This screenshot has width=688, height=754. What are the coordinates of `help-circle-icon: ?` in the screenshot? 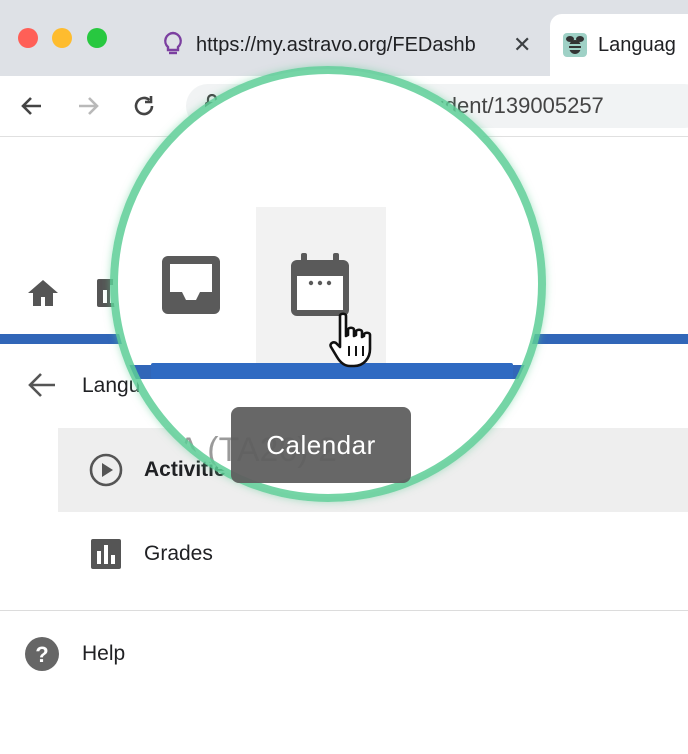 It's located at (42, 654).